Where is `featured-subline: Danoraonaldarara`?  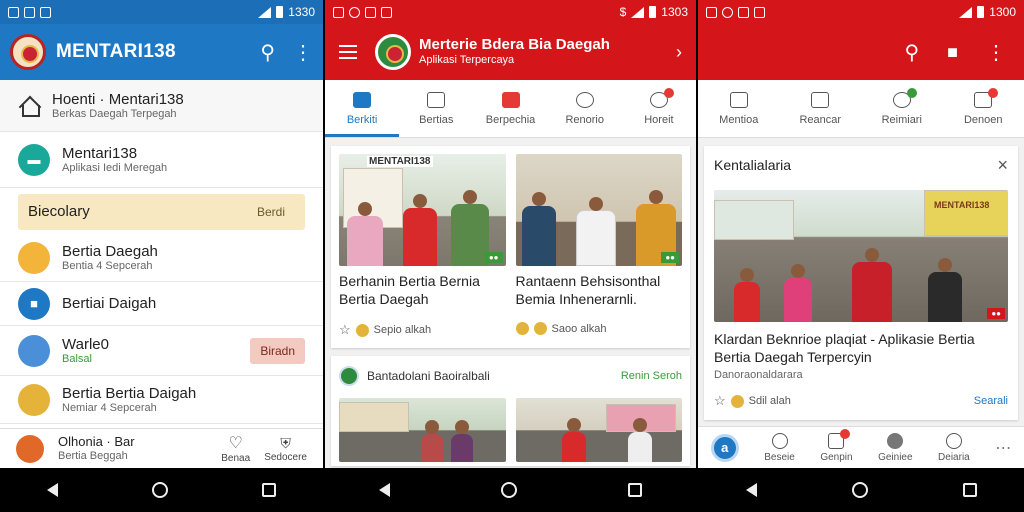
featured-subline: Danoraonaldarara is located at coordinates (758, 375).